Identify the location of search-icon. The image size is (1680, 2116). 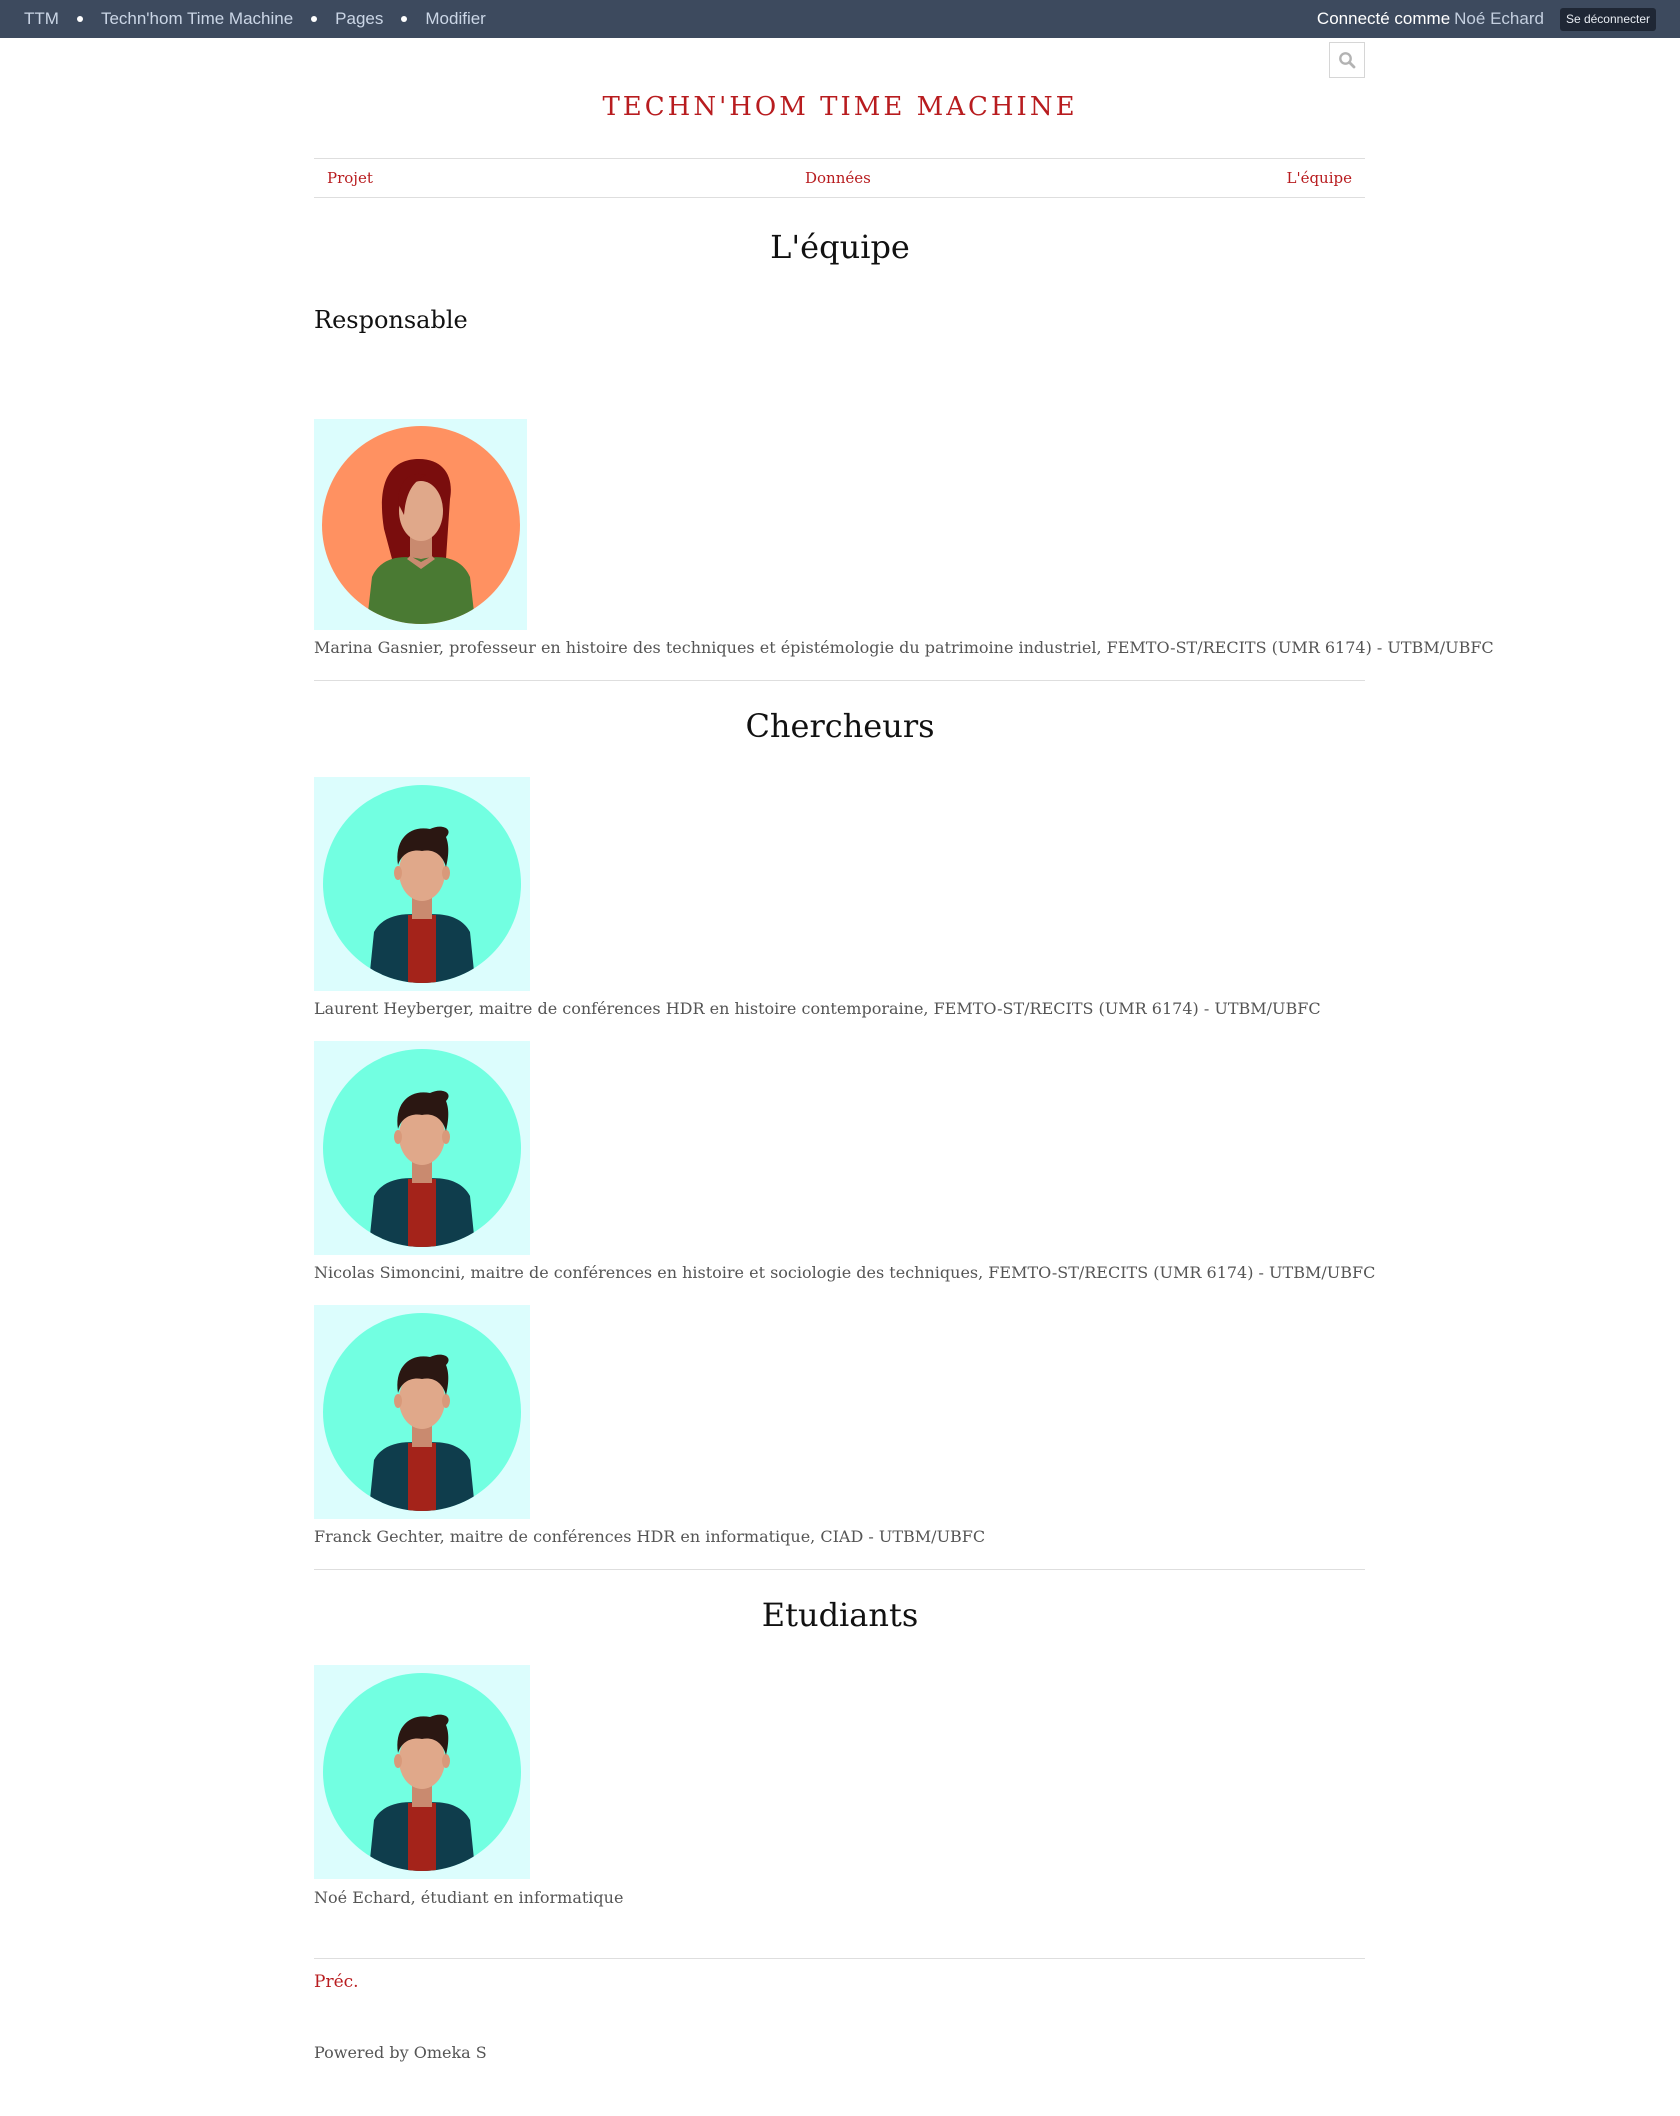
(1347, 60).